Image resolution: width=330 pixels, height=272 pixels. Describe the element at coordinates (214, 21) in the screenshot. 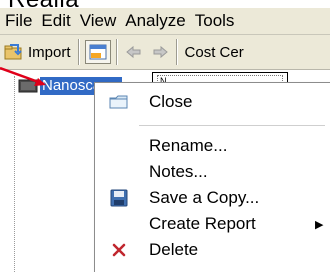

I see `menu-tools: Tools` at that location.